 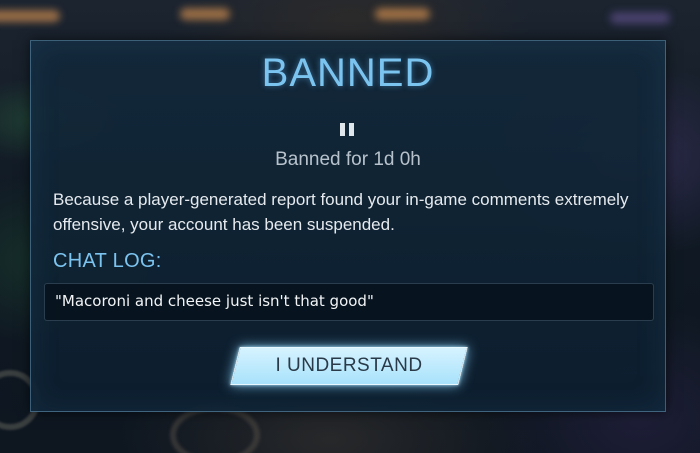 What do you see at coordinates (107, 261) in the screenshot?
I see `chat-log-heading: CHAT LOG:` at bounding box center [107, 261].